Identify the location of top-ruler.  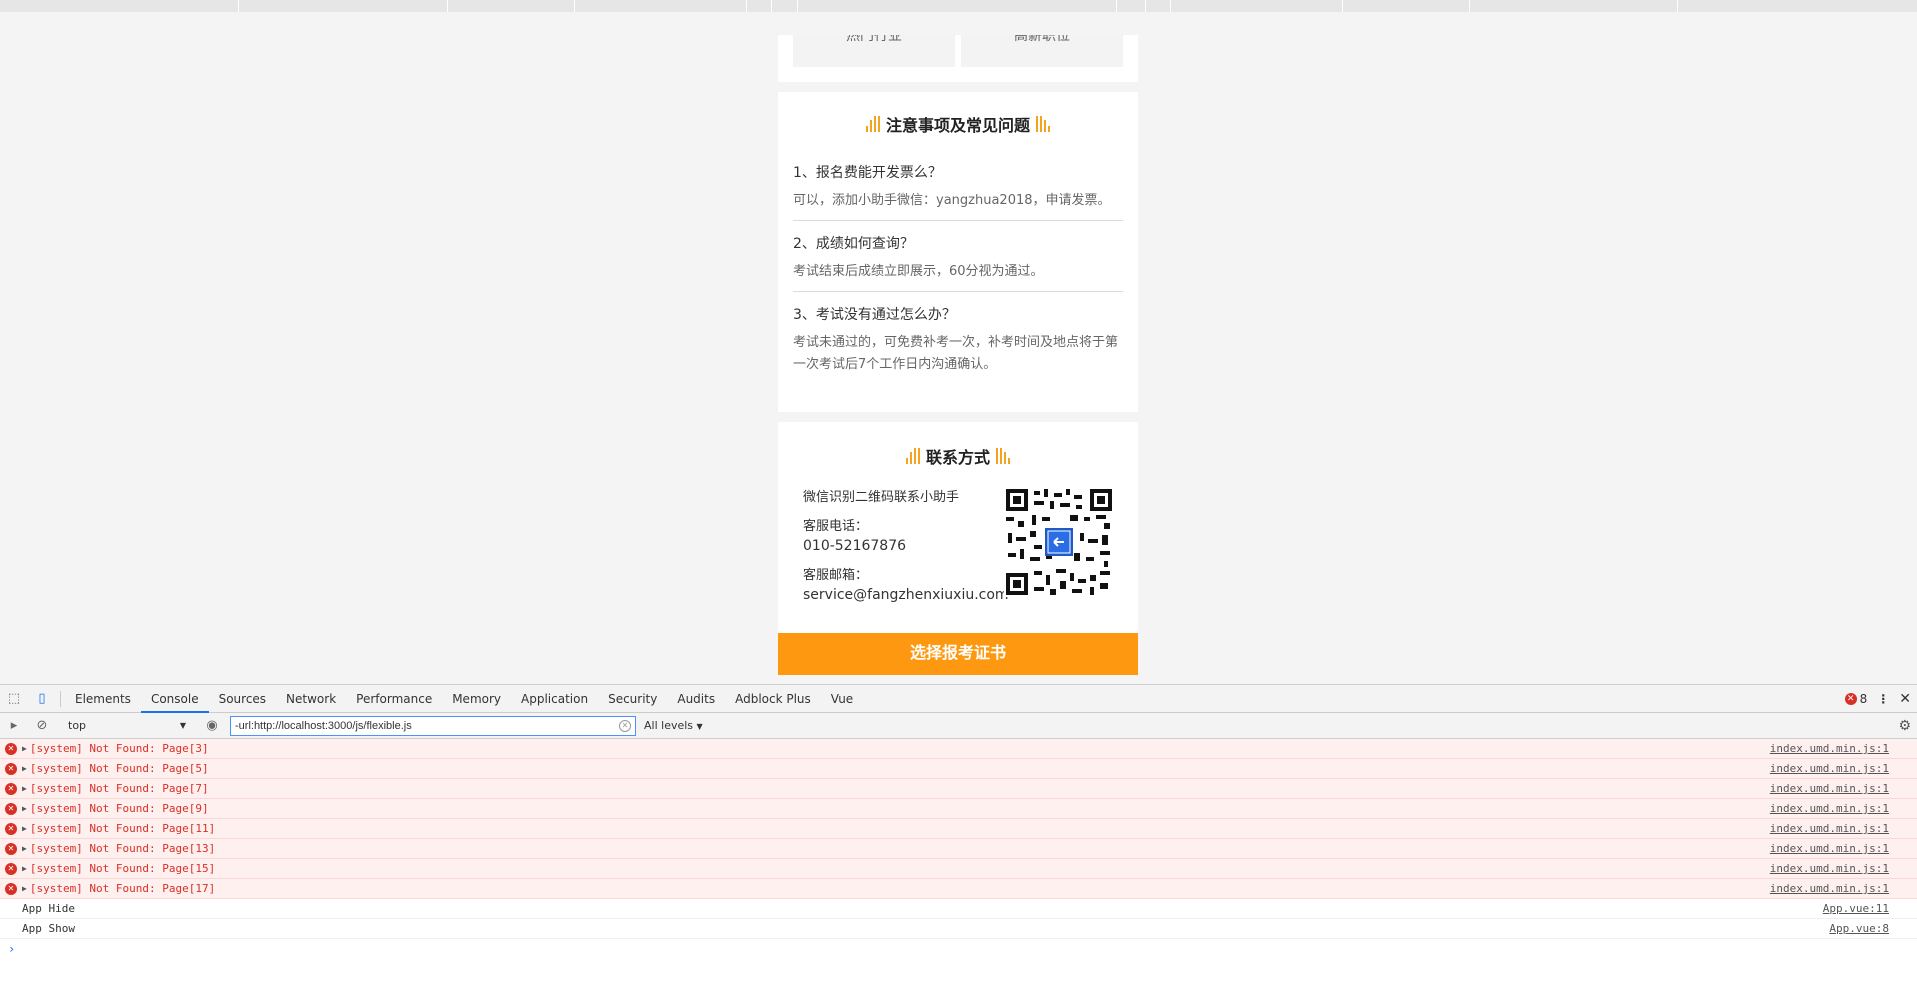
(958, 6).